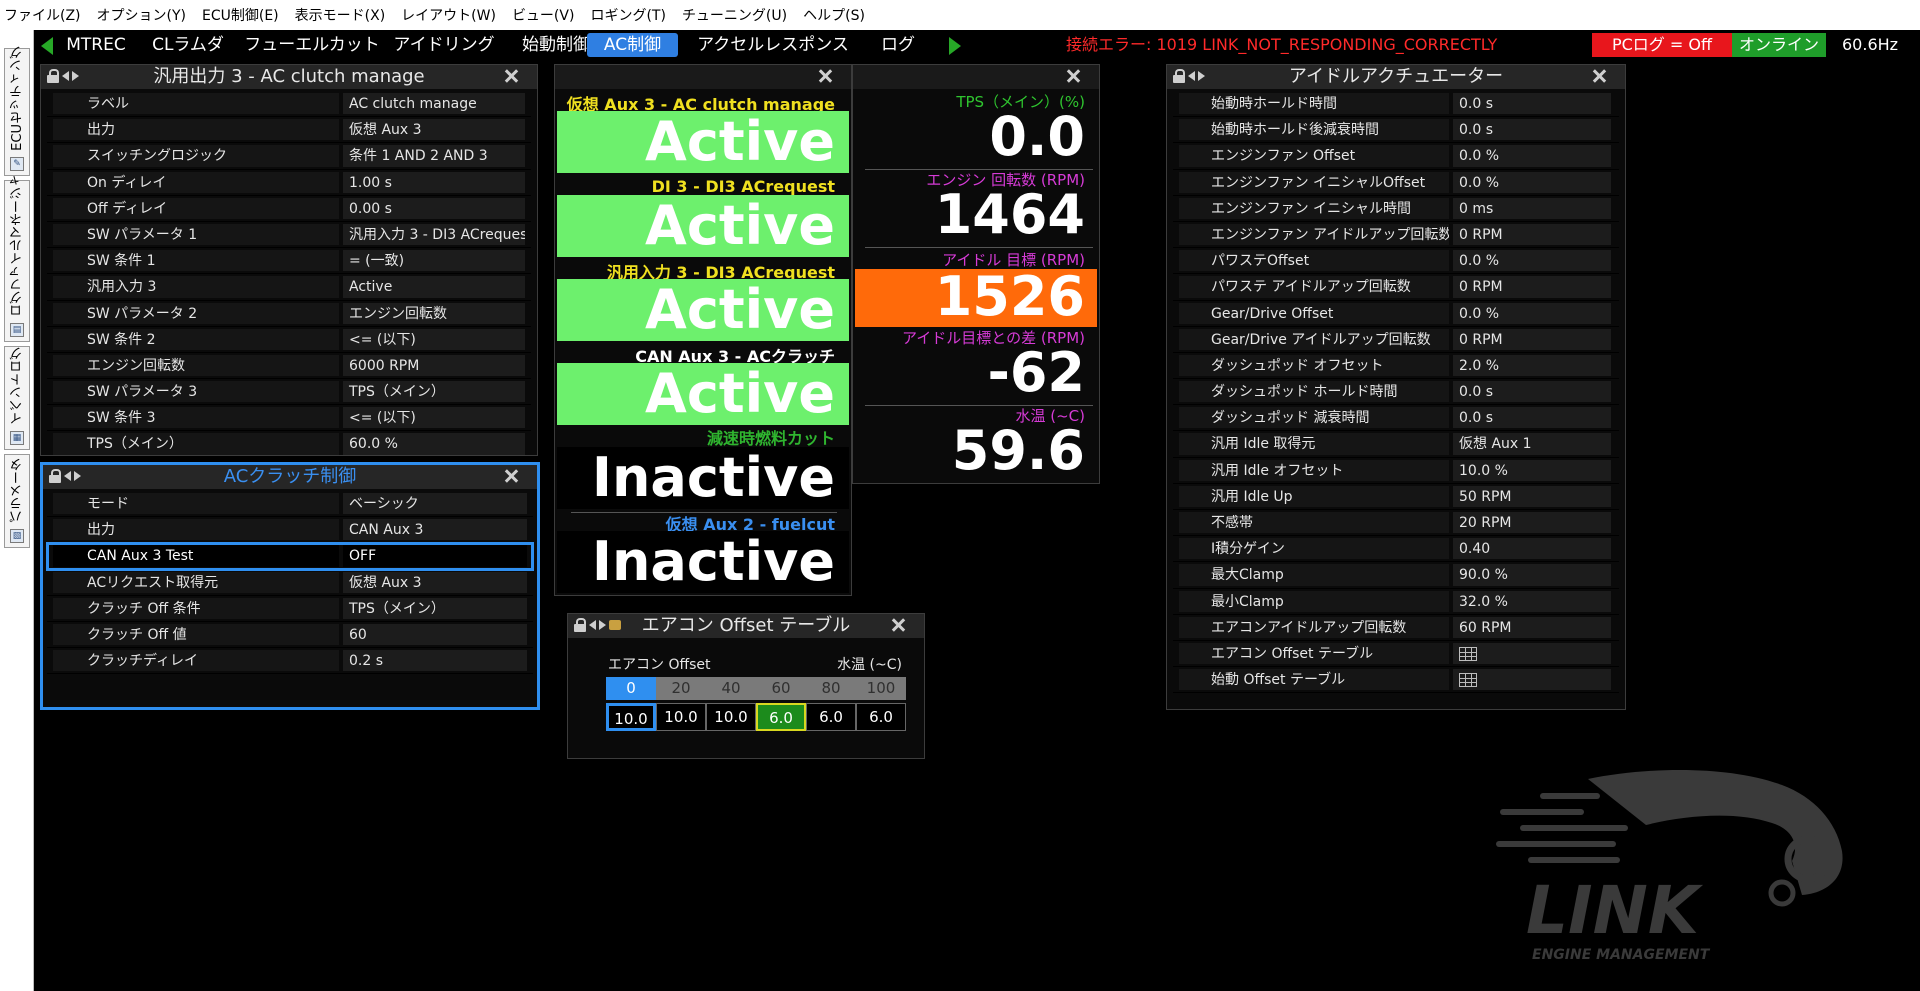  What do you see at coordinates (289, 235) in the screenshot?
I see `table-row: SW パラメータ 1 汎用入力 3 - DI3 ACrequest` at bounding box center [289, 235].